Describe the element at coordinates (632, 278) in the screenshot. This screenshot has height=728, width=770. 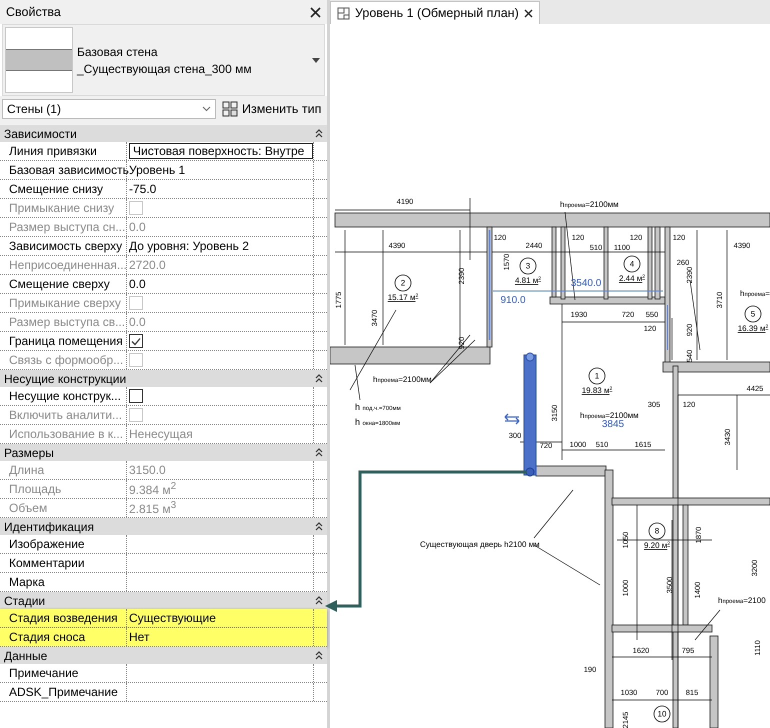
I see `room-area: 2.44 м$^{2}$` at that location.